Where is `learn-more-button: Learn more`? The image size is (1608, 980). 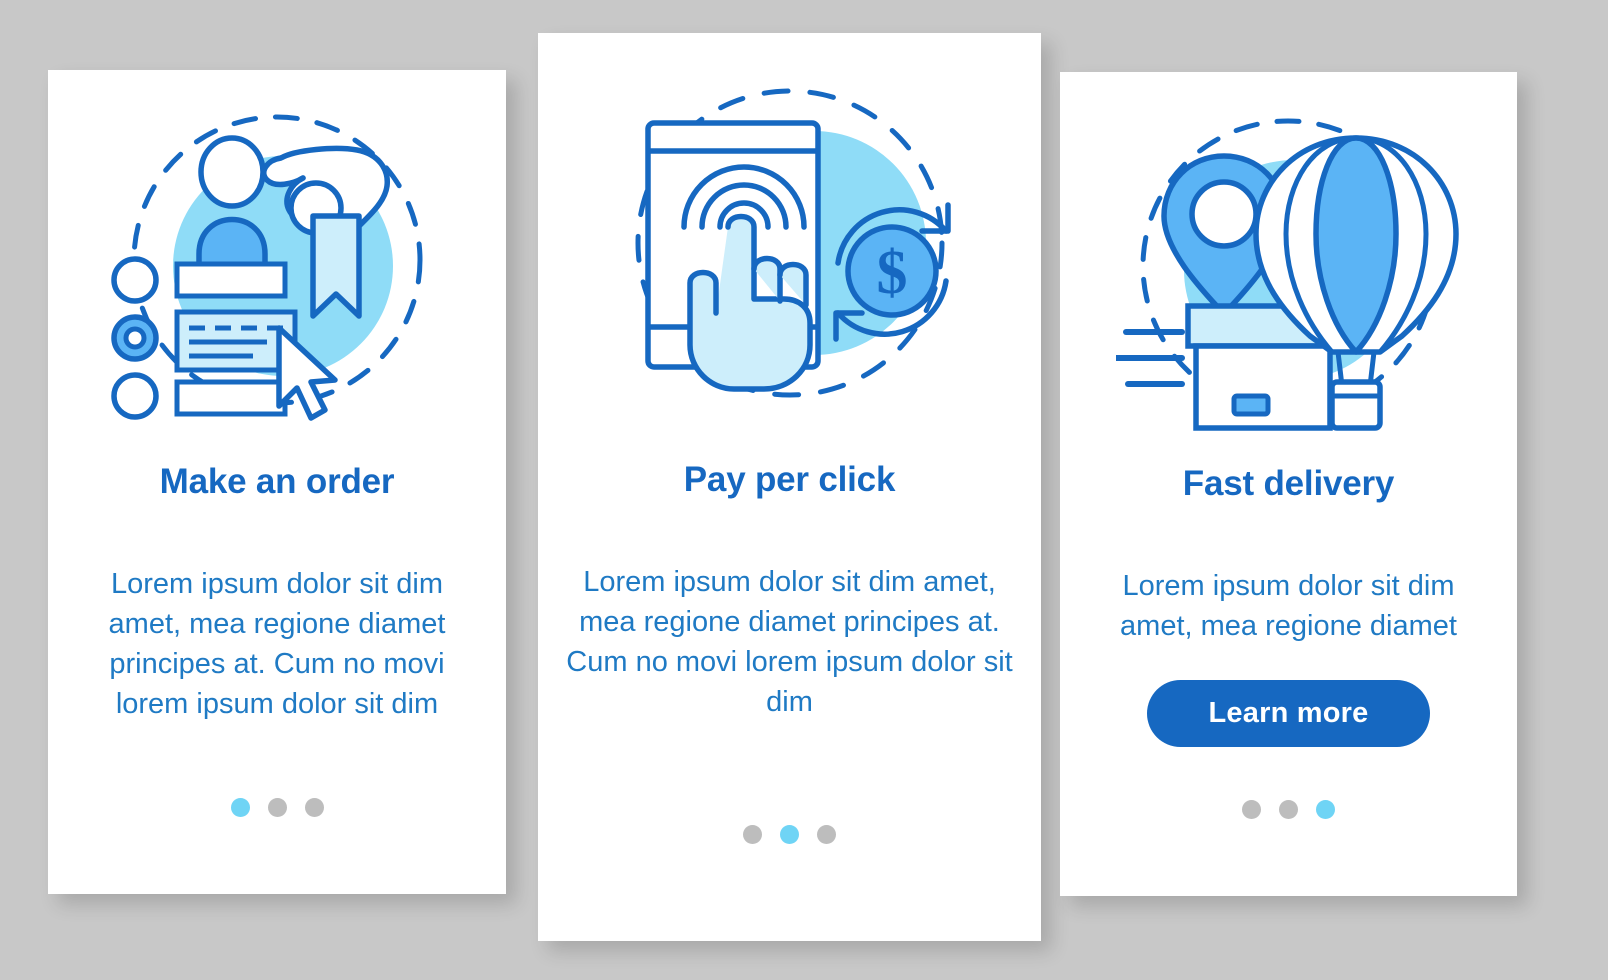 learn-more-button: Learn more is located at coordinates (1288, 714).